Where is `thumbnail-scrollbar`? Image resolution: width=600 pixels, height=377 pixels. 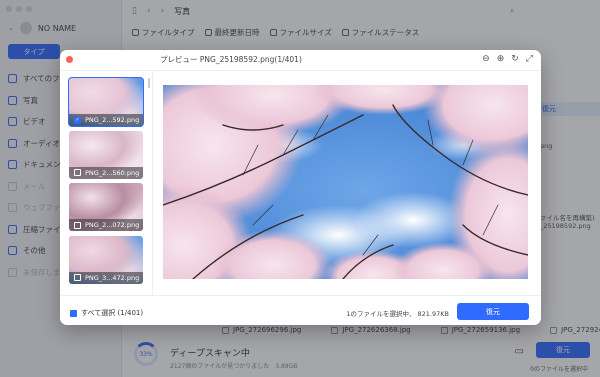 thumbnail-scrollbar is located at coordinates (149, 83).